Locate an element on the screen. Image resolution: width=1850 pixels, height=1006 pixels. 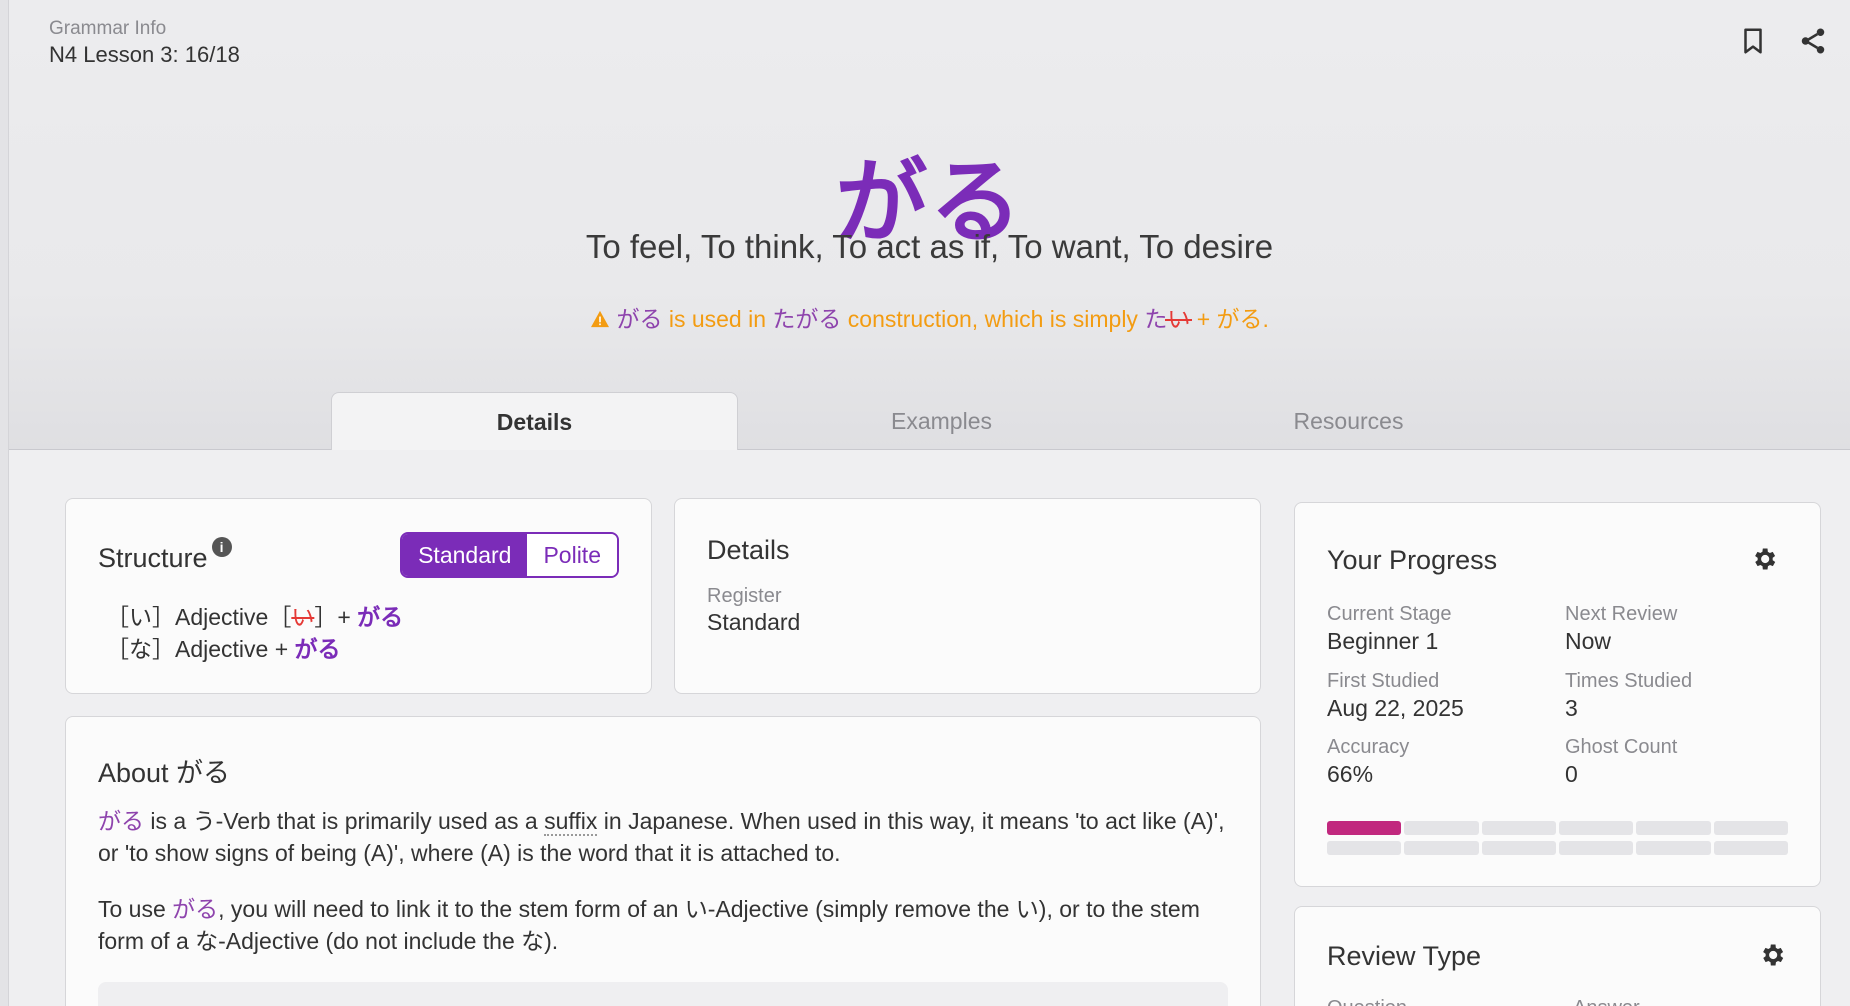
warning-ta: た is located at coordinates (1156, 319).